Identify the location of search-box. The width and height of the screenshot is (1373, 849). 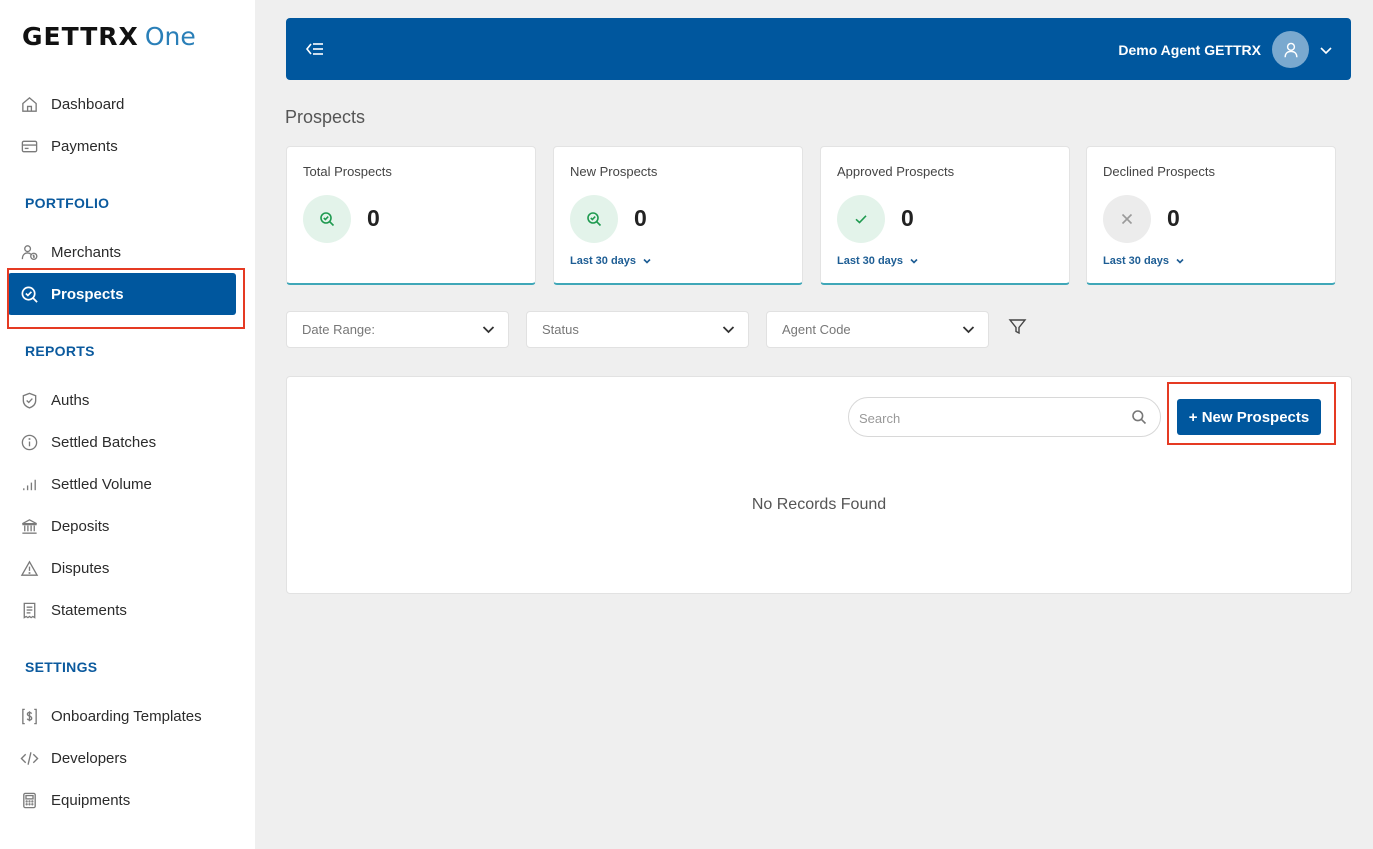
(1004, 417).